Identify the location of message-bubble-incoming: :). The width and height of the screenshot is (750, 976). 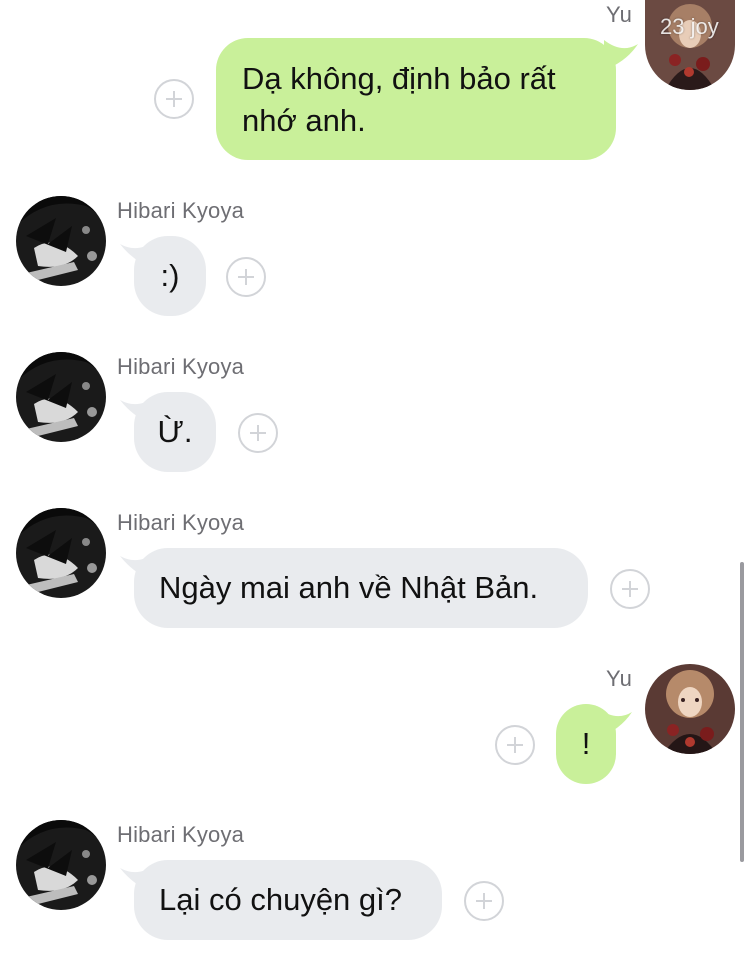
(170, 276).